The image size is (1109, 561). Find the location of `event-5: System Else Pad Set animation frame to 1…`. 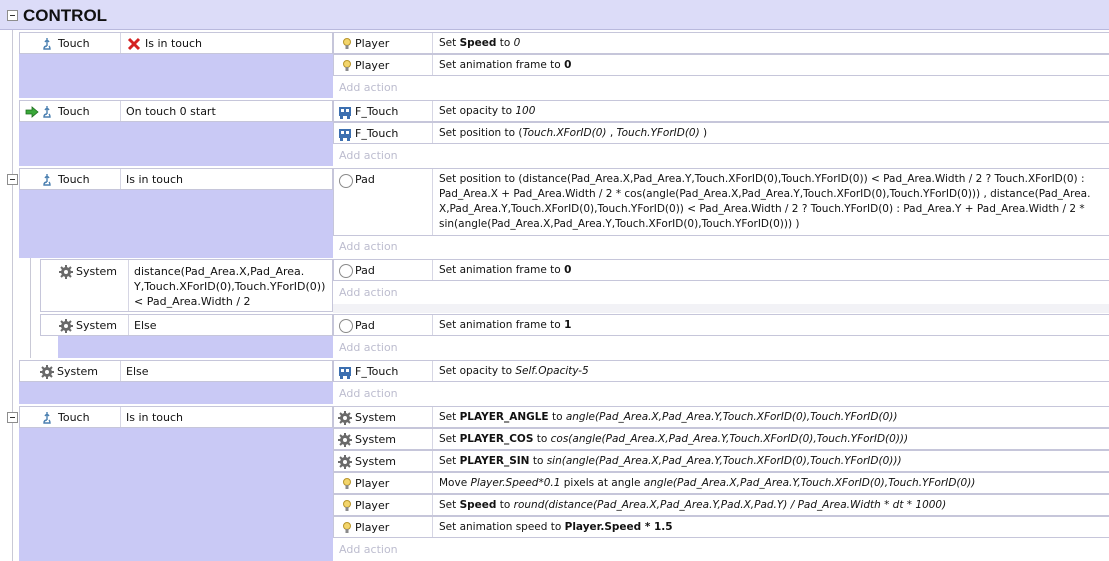

event-5: System Else Pad Set animation frame to 1… is located at coordinates (574, 336).